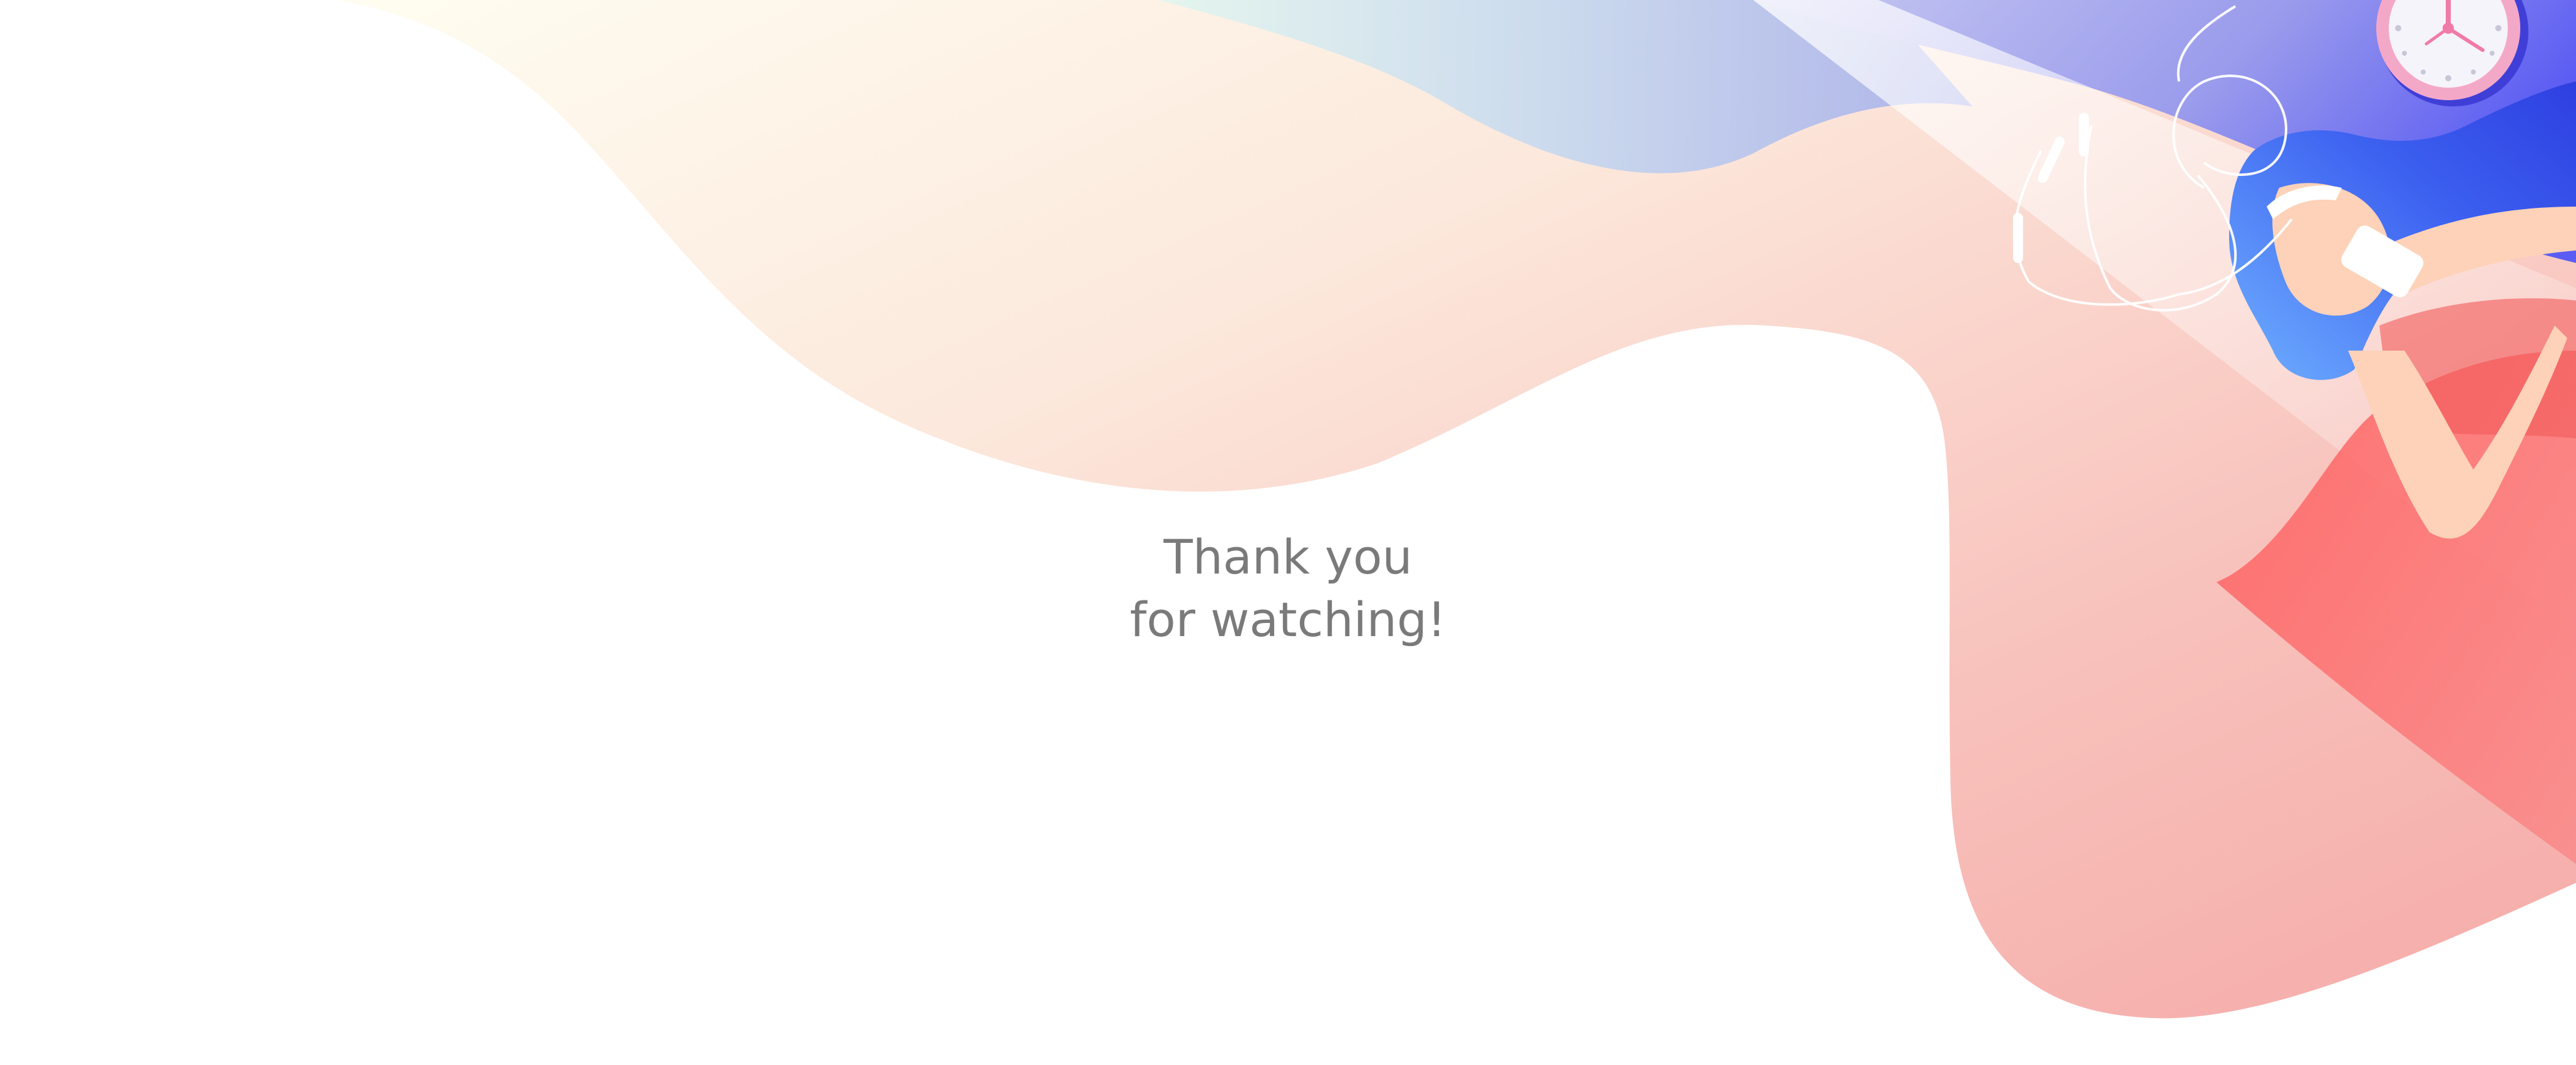 Image resolution: width=2576 pixels, height=1065 pixels. I want to click on message-line-1: Thank you, so click(1288, 557).